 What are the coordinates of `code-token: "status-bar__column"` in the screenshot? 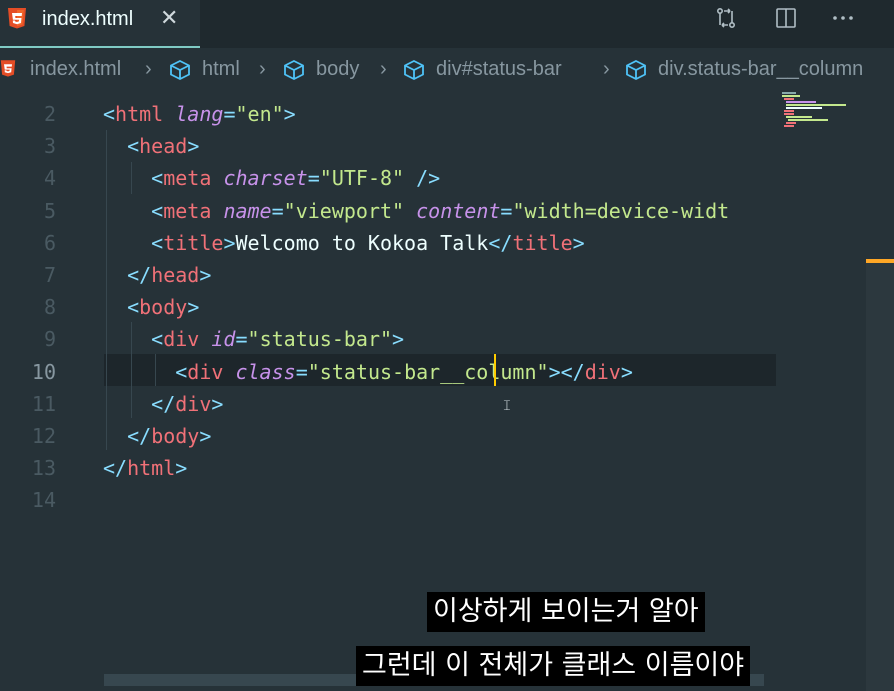 It's located at (428, 371).